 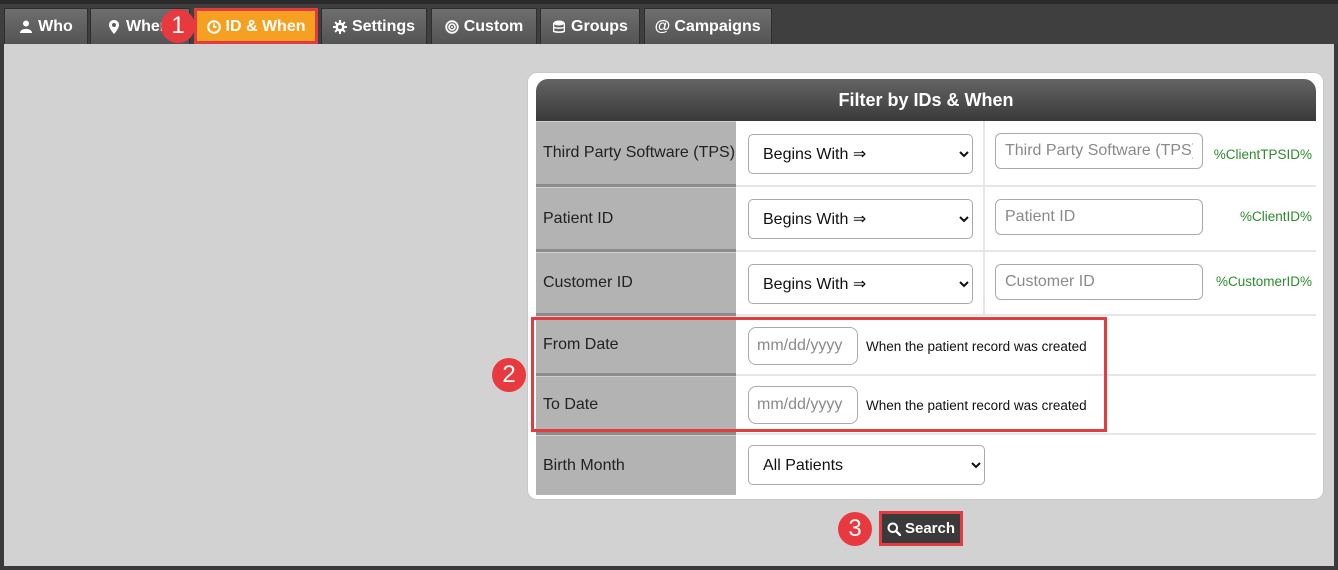 What do you see at coordinates (1099, 151) in the screenshot?
I see `tps-input` at bounding box center [1099, 151].